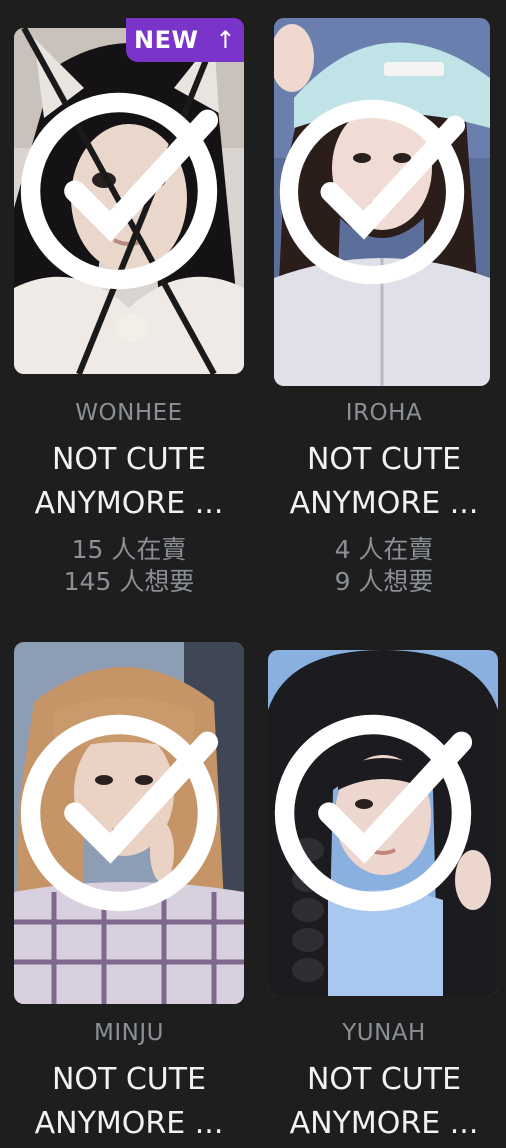 This screenshot has height=1148, width=506. What do you see at coordinates (225, 40) in the screenshot?
I see `arrow-up-icon: ↑` at bounding box center [225, 40].